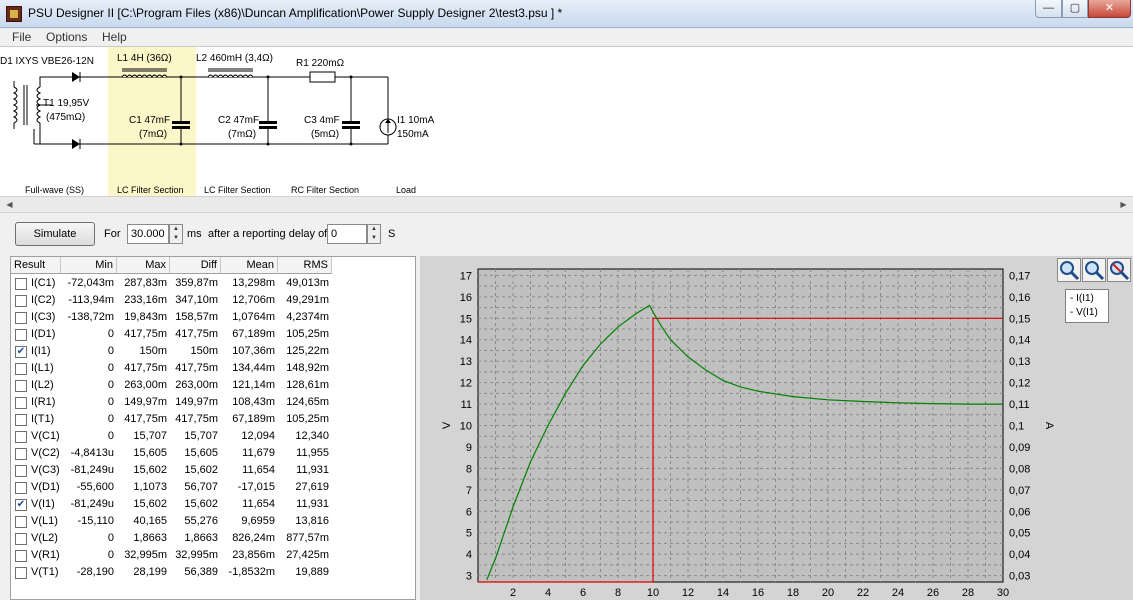 The height and width of the screenshot is (600, 1133). Describe the element at coordinates (828, 593) in the screenshot. I see `x-tick-label: 20` at that location.